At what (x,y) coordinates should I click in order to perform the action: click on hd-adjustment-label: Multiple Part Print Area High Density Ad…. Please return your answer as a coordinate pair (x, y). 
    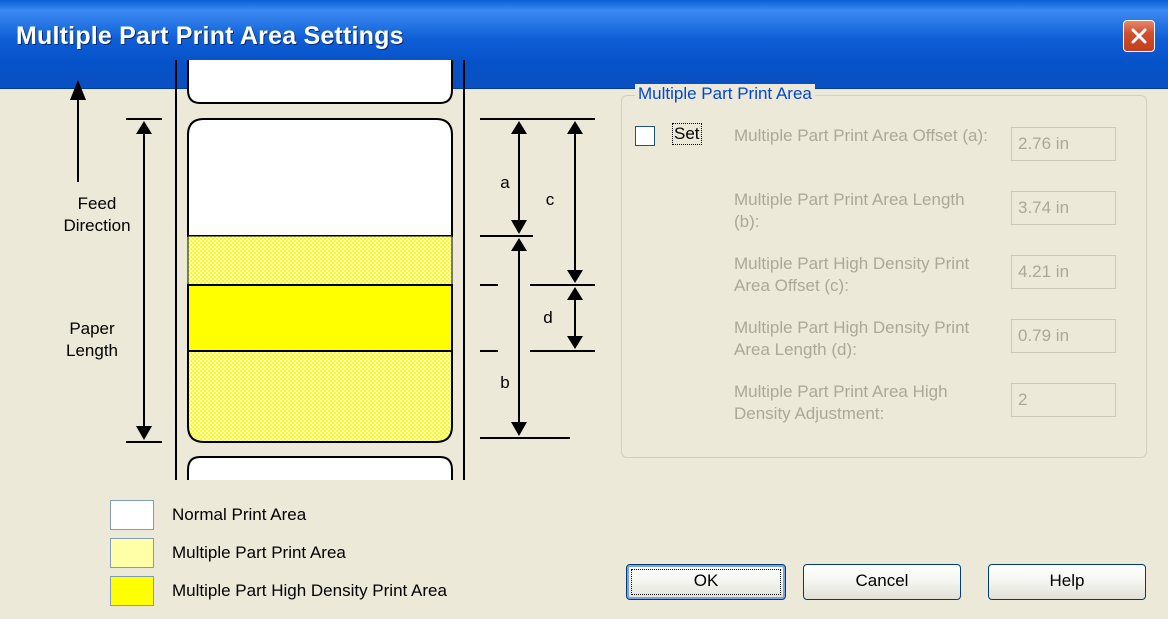
    Looking at the image, I should click on (841, 402).